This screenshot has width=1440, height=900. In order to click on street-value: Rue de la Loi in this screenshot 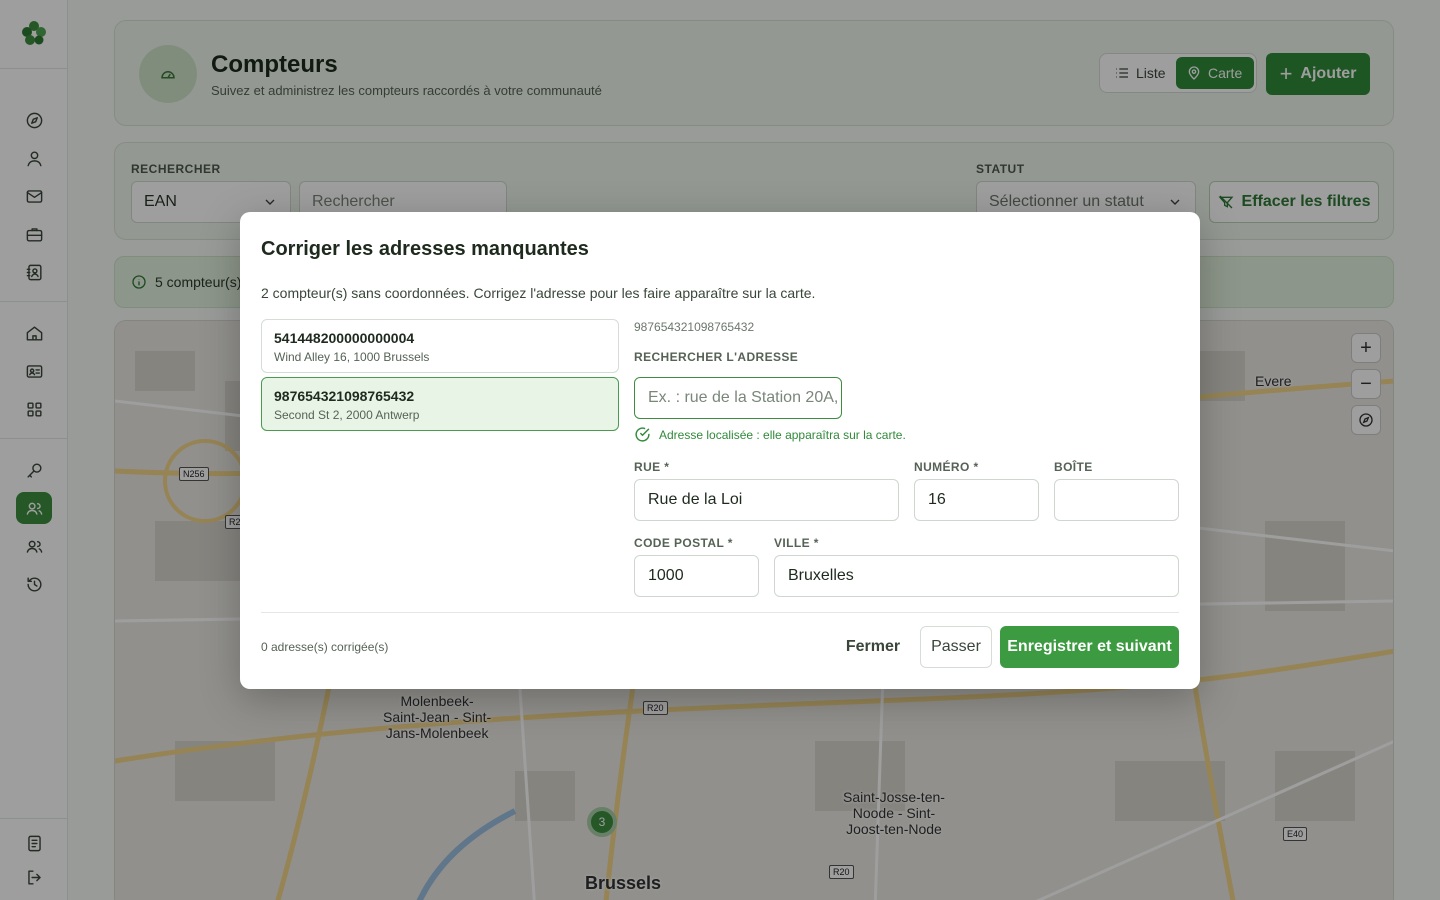, I will do `click(695, 499)`.